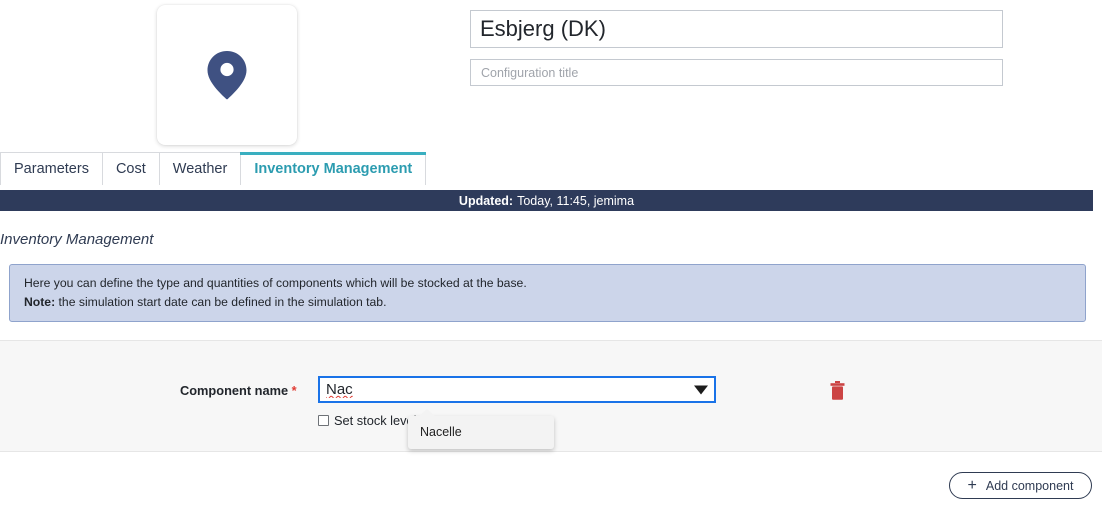  I want to click on required-asterisk: *, so click(294, 390).